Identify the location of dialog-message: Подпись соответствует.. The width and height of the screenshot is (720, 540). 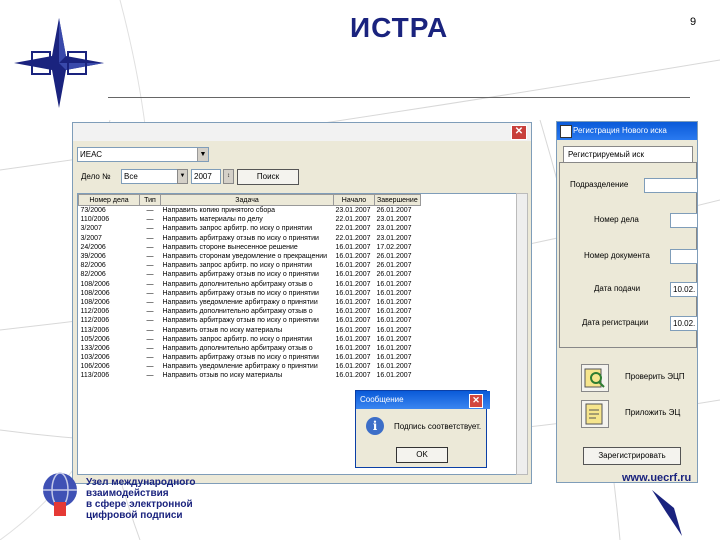
(438, 426).